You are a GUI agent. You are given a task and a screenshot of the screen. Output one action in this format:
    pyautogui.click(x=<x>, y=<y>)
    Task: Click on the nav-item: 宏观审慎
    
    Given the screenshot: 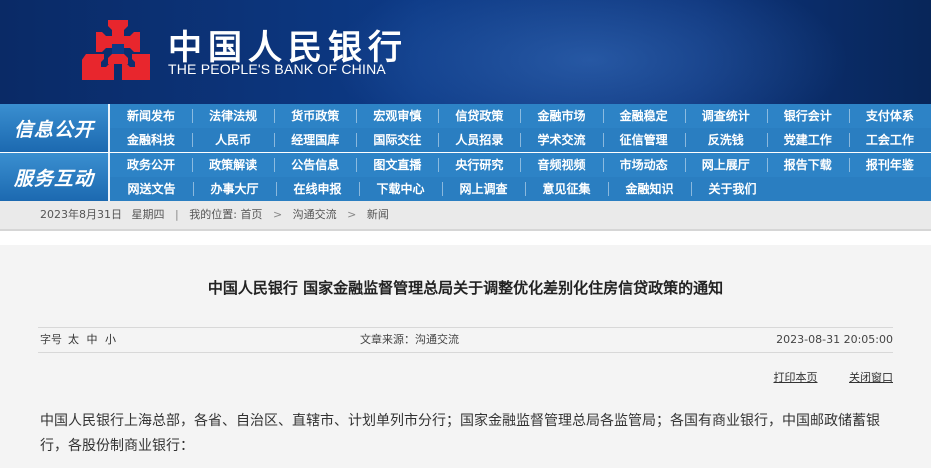 What is the action you would take?
    pyautogui.click(x=397, y=116)
    